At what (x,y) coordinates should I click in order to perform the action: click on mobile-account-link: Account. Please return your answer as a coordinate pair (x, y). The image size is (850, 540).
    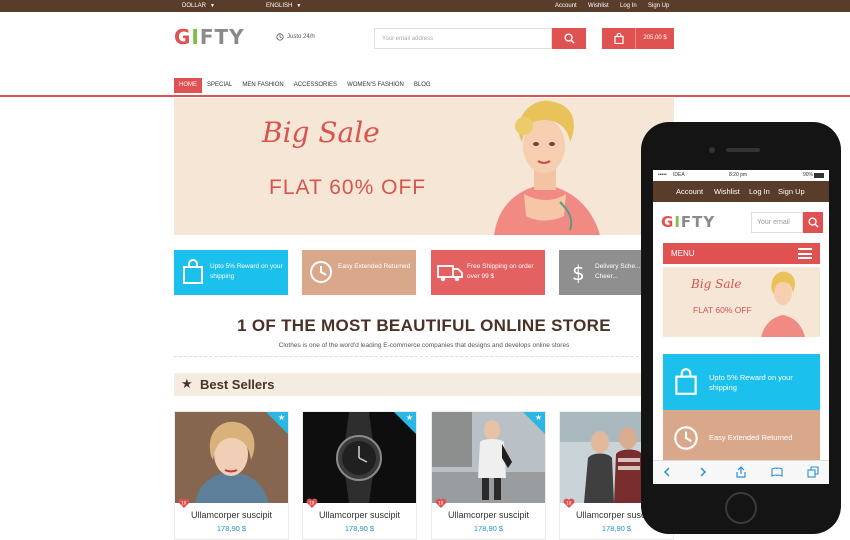
    Looking at the image, I should click on (689, 191).